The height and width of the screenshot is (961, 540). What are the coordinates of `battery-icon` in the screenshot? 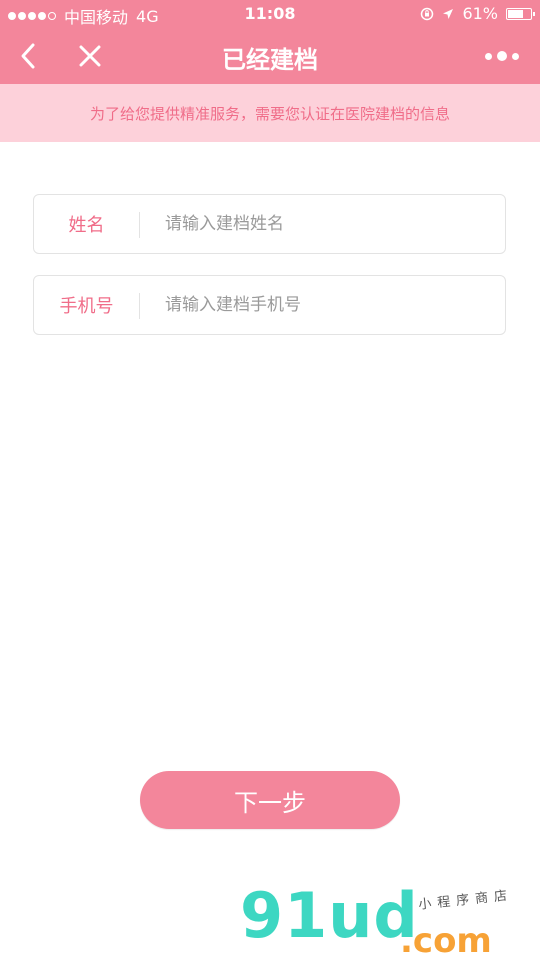 It's located at (520, 13).